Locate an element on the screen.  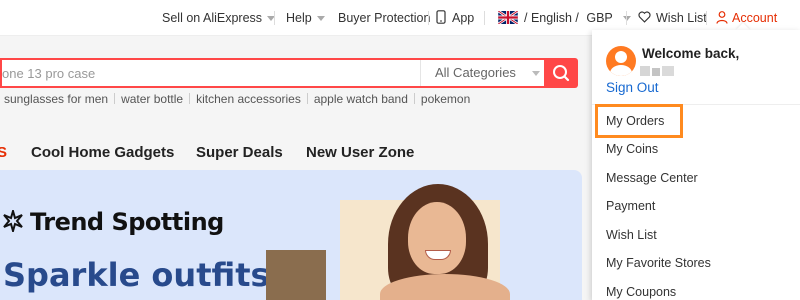
menu-item-my-favorite-stores: My Favorite Stores is located at coordinates (658, 263).